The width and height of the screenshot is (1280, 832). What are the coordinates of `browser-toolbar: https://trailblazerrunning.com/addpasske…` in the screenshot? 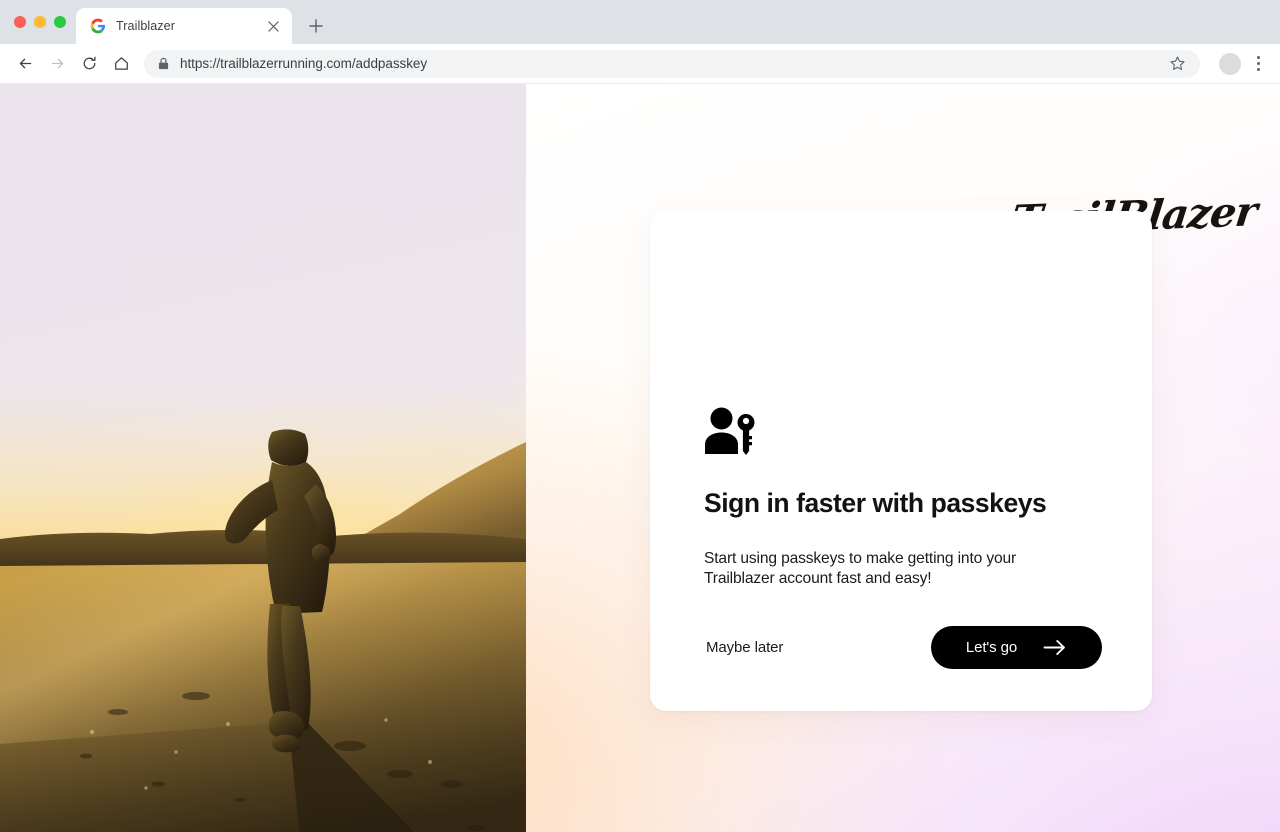 It's located at (640, 64).